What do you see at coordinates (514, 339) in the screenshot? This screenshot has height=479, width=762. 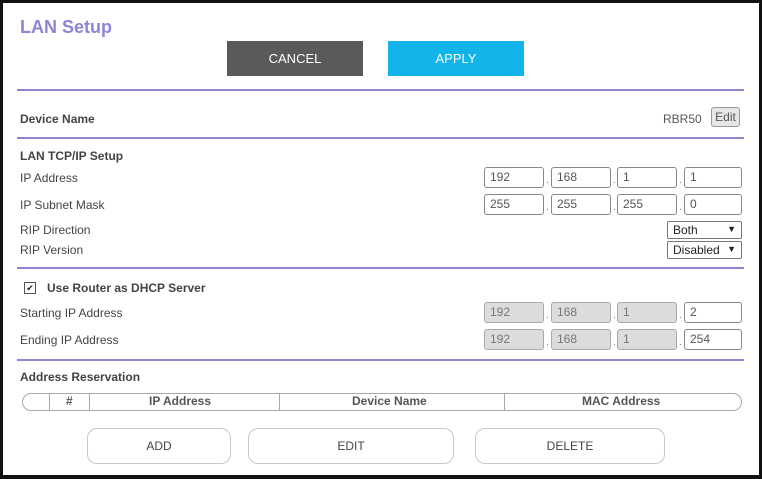 I see `end-octet-1-input: 192` at bounding box center [514, 339].